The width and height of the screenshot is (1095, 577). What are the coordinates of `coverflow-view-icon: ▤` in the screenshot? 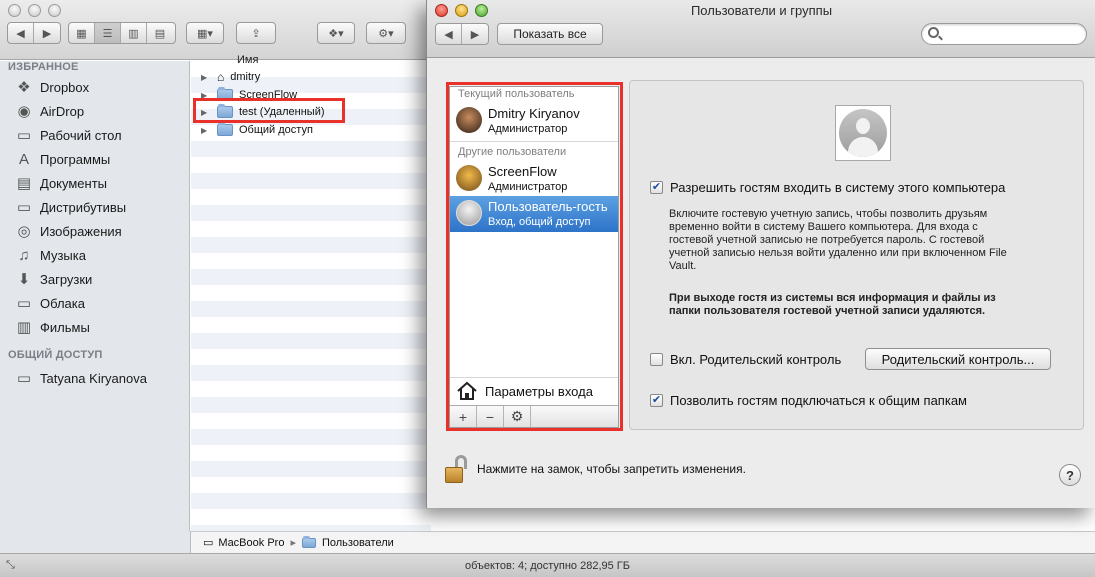 It's located at (160, 33).